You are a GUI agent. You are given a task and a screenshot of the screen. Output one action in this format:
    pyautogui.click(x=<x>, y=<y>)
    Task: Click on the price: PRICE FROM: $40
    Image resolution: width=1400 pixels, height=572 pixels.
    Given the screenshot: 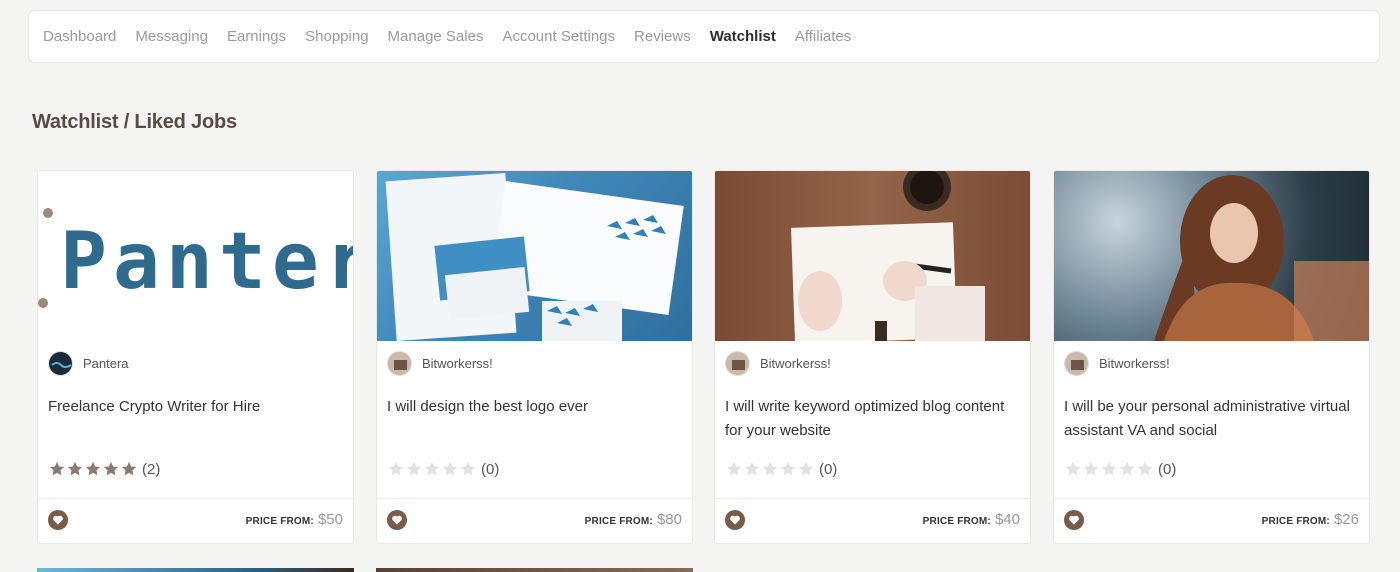 What is the action you would take?
    pyautogui.click(x=971, y=519)
    